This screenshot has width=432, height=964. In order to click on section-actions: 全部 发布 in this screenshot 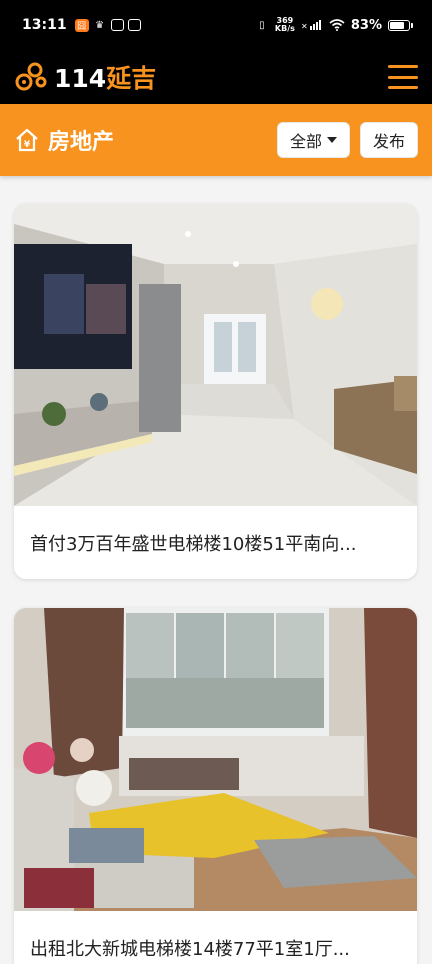, I will do `click(347, 140)`.